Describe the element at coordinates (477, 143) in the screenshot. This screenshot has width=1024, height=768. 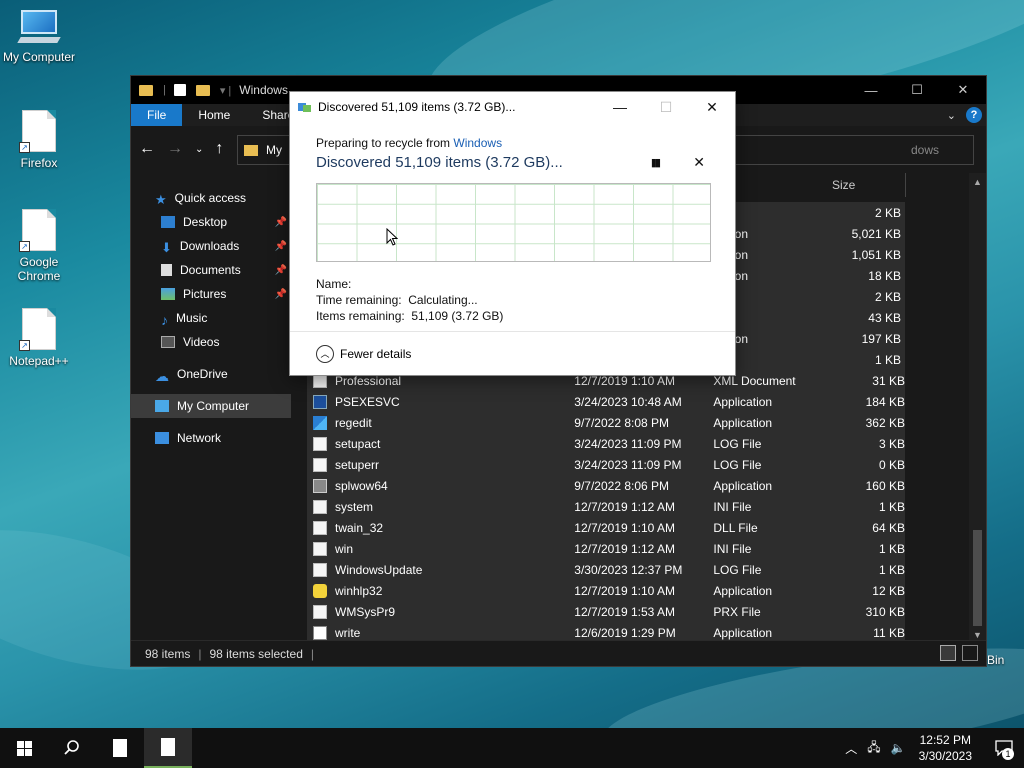
I see `source-folder-link: Windows` at that location.